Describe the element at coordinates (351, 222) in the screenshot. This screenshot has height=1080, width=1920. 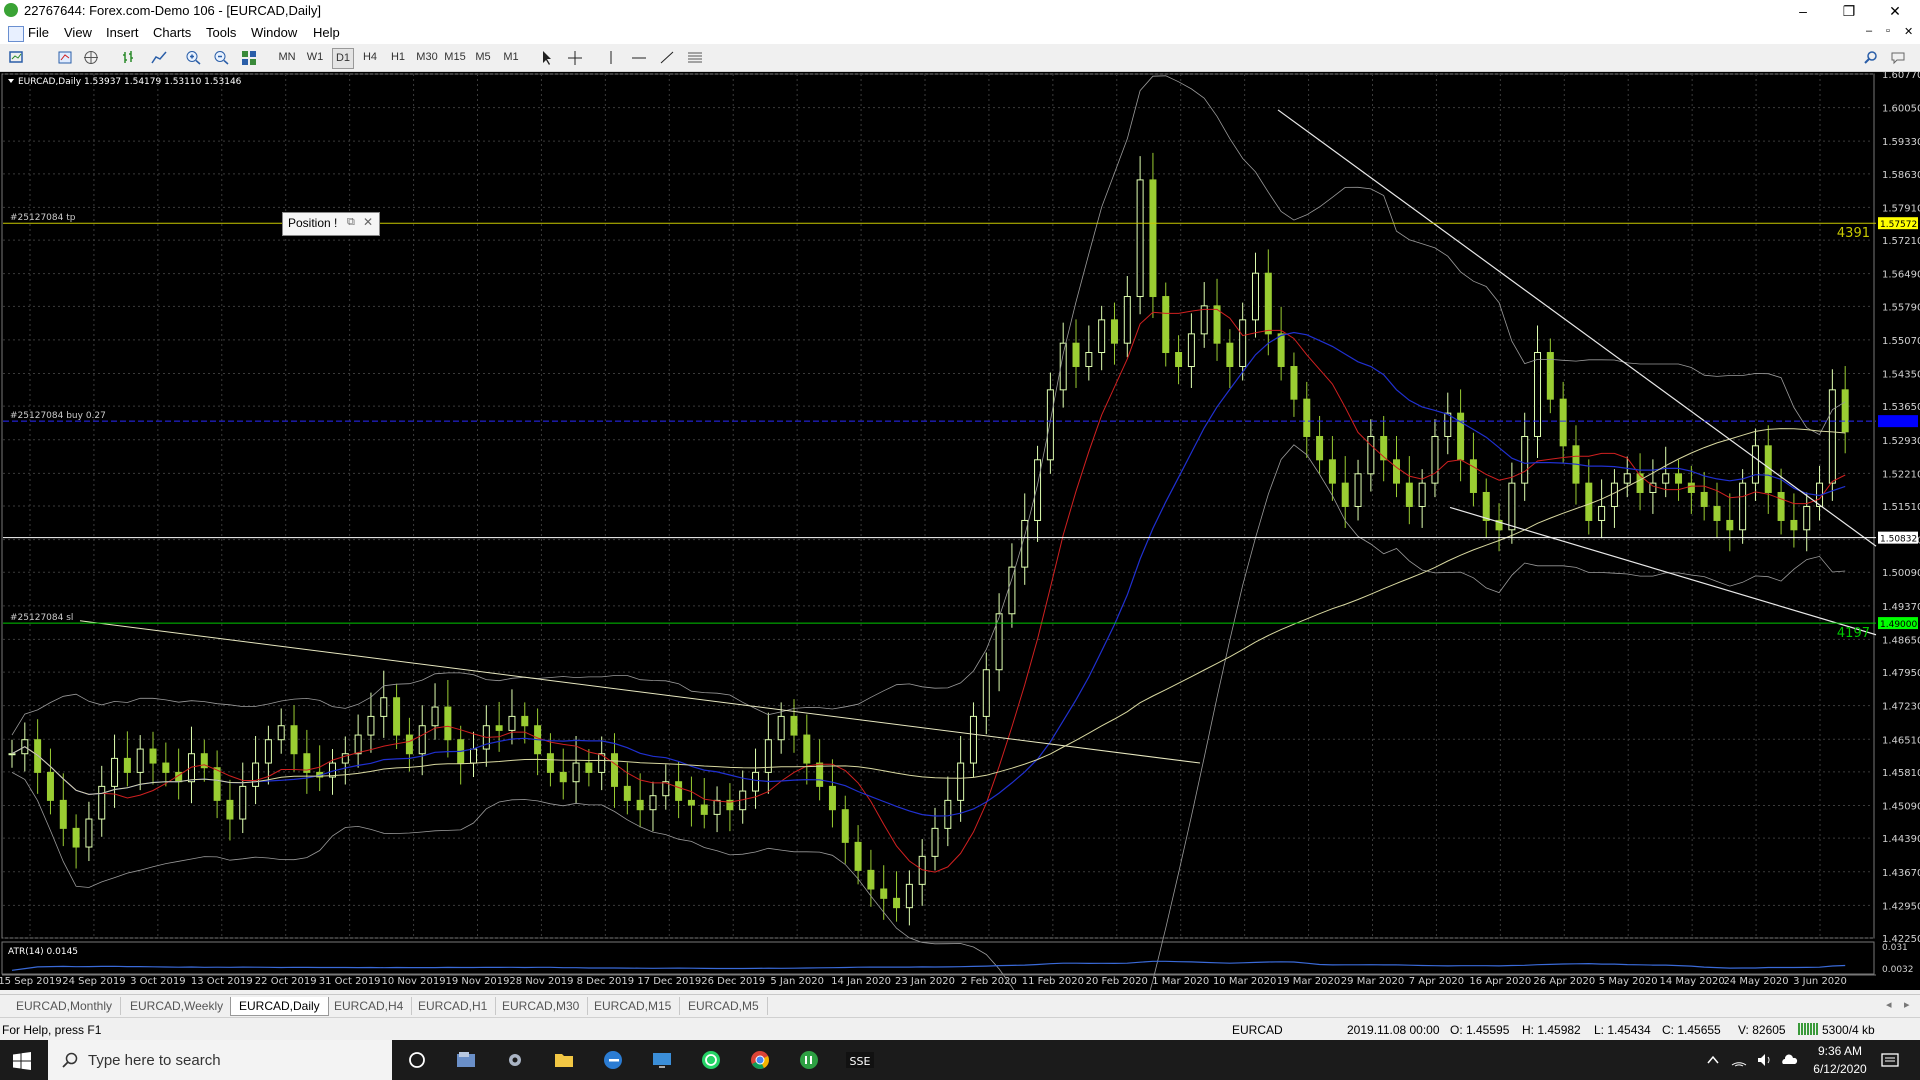
I see `detach-icon: ⧉` at that location.